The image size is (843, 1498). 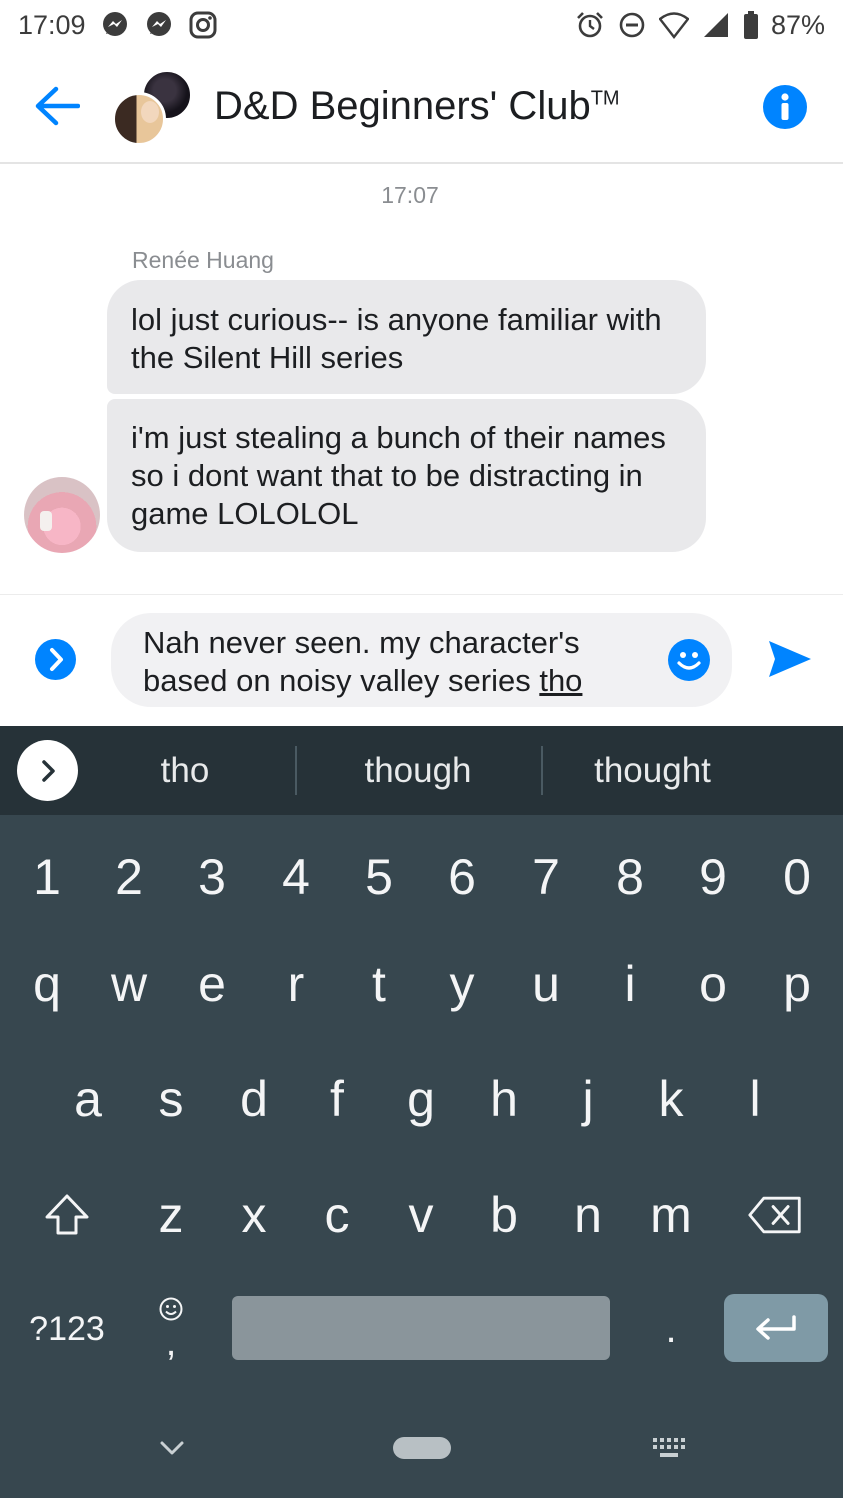 I want to click on conversation-header: D&D Beginners' ClubTM, so click(x=421, y=107).